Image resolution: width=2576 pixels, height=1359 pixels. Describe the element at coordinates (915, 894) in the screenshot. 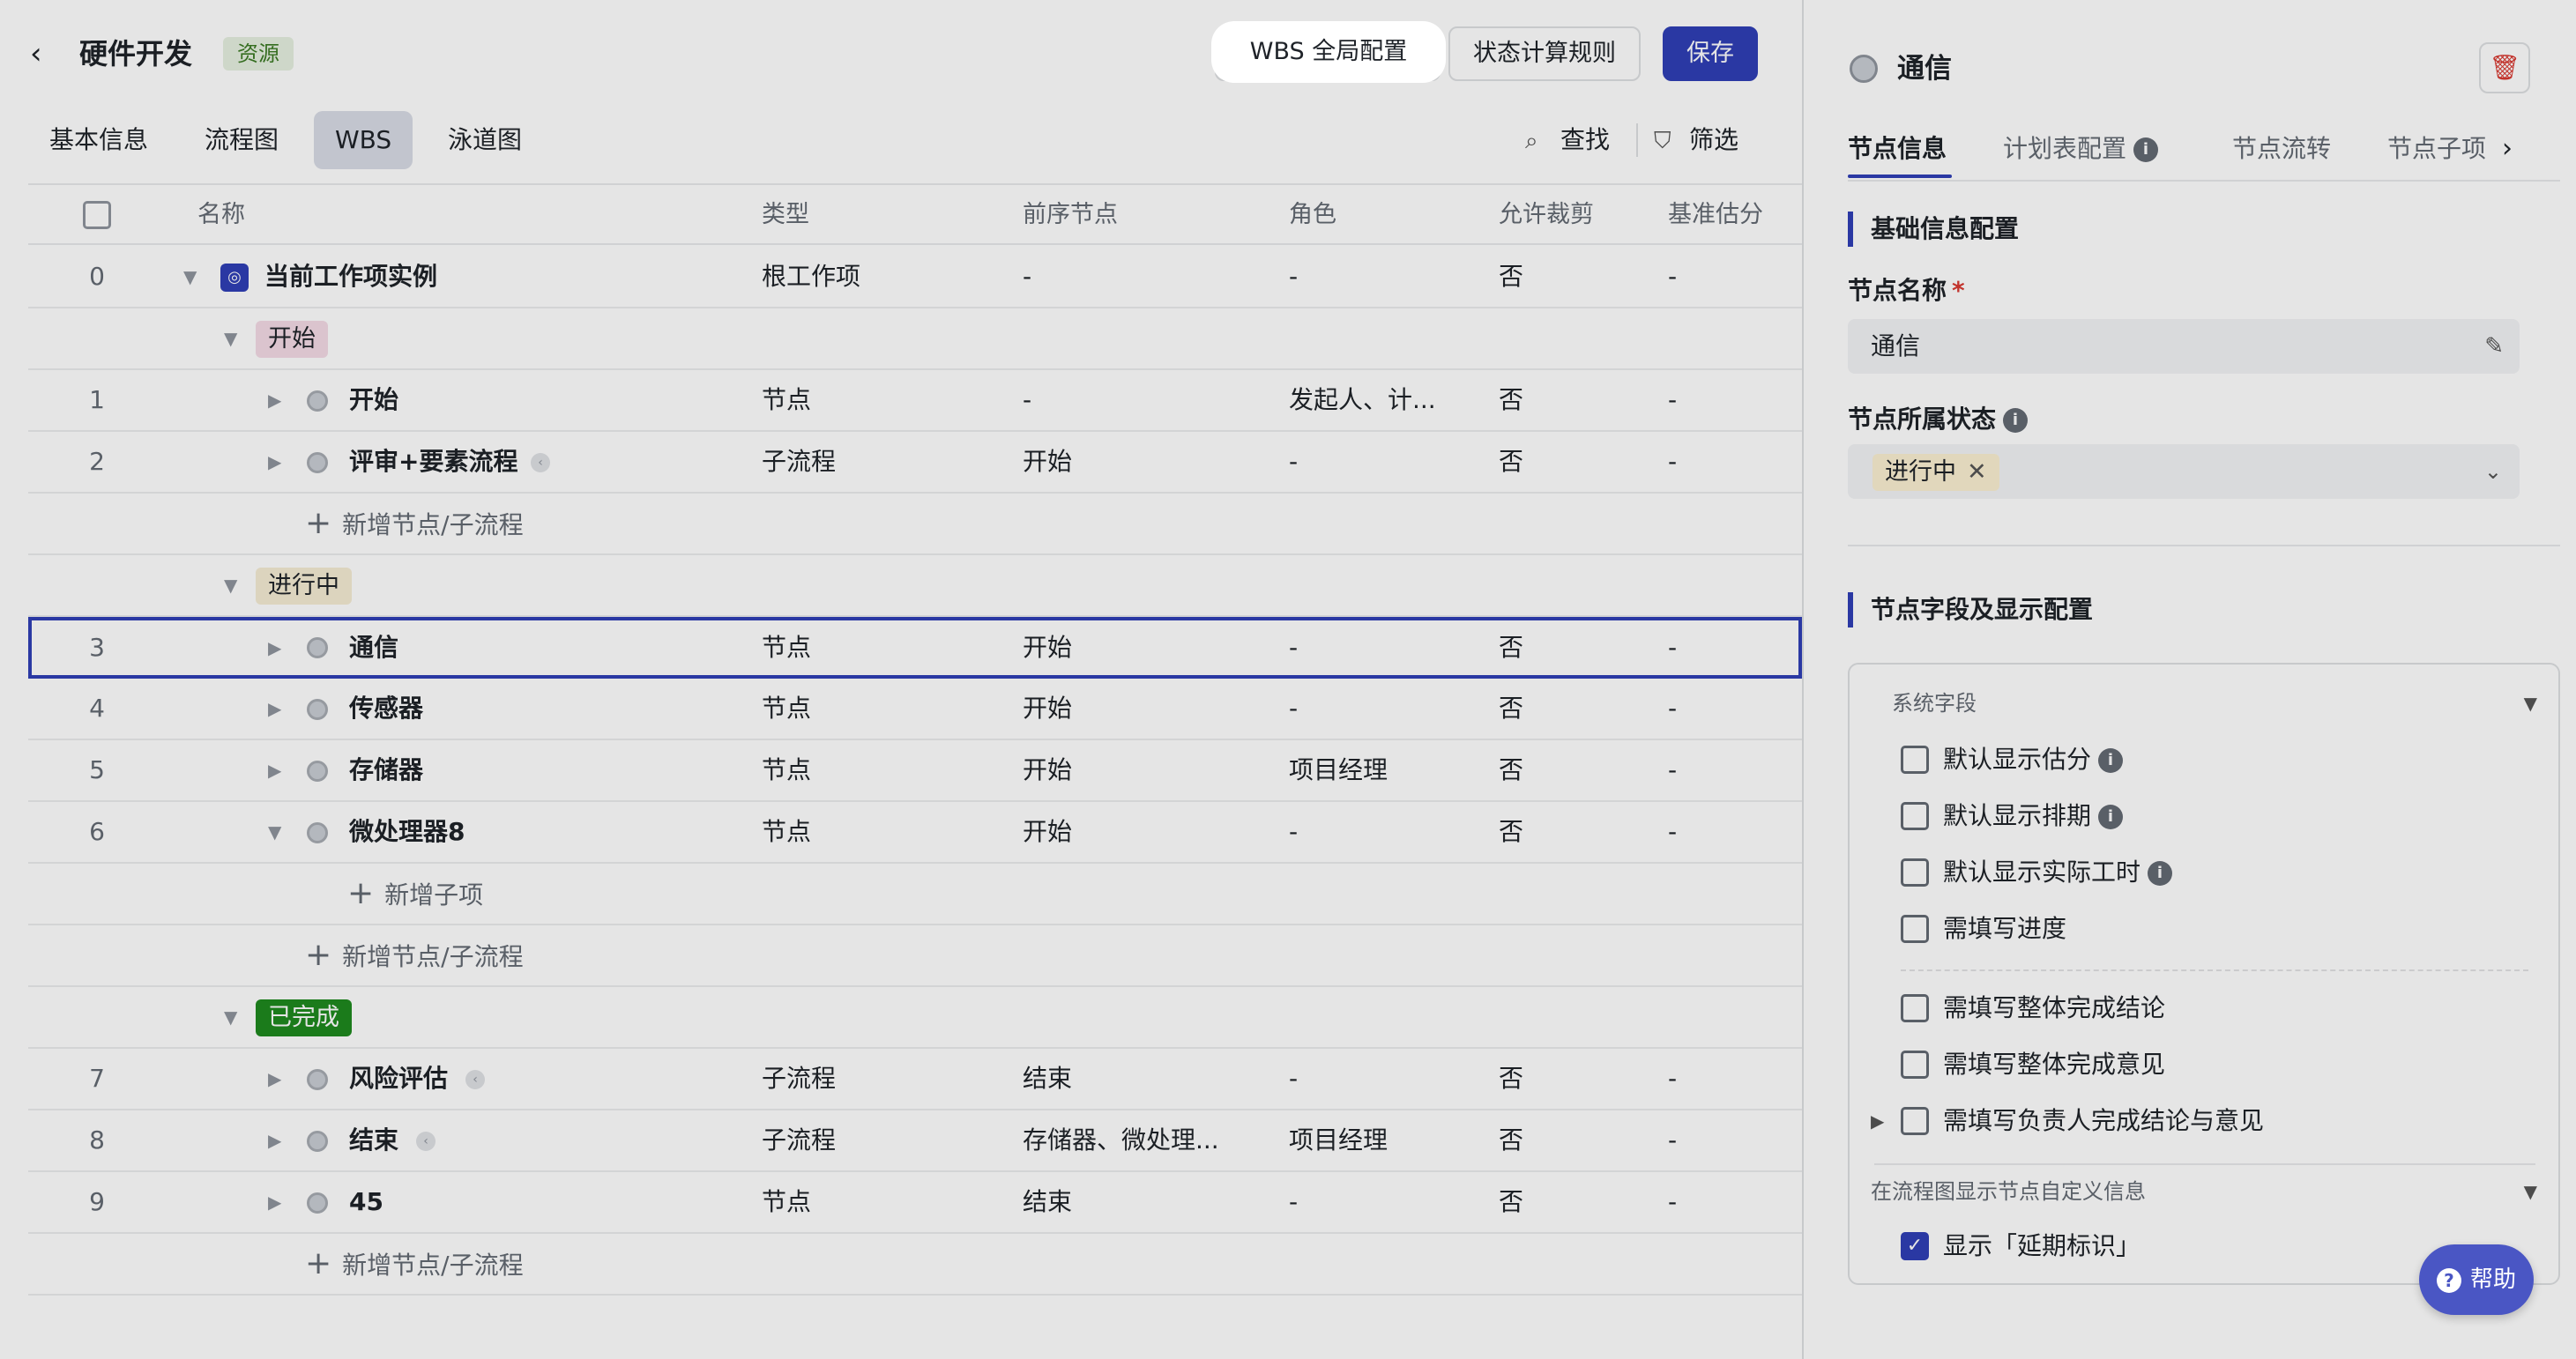

I see `add-child-row: + 新增子项` at that location.